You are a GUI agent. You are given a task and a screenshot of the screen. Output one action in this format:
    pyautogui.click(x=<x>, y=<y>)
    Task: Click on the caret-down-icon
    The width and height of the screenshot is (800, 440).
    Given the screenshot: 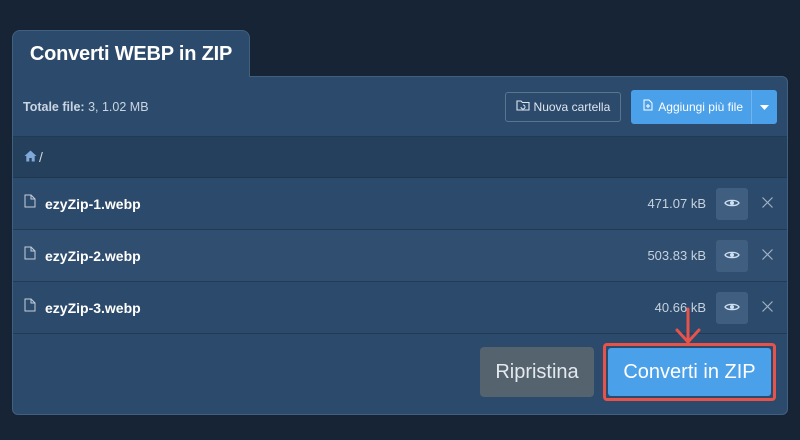 What is the action you would take?
    pyautogui.click(x=764, y=107)
    